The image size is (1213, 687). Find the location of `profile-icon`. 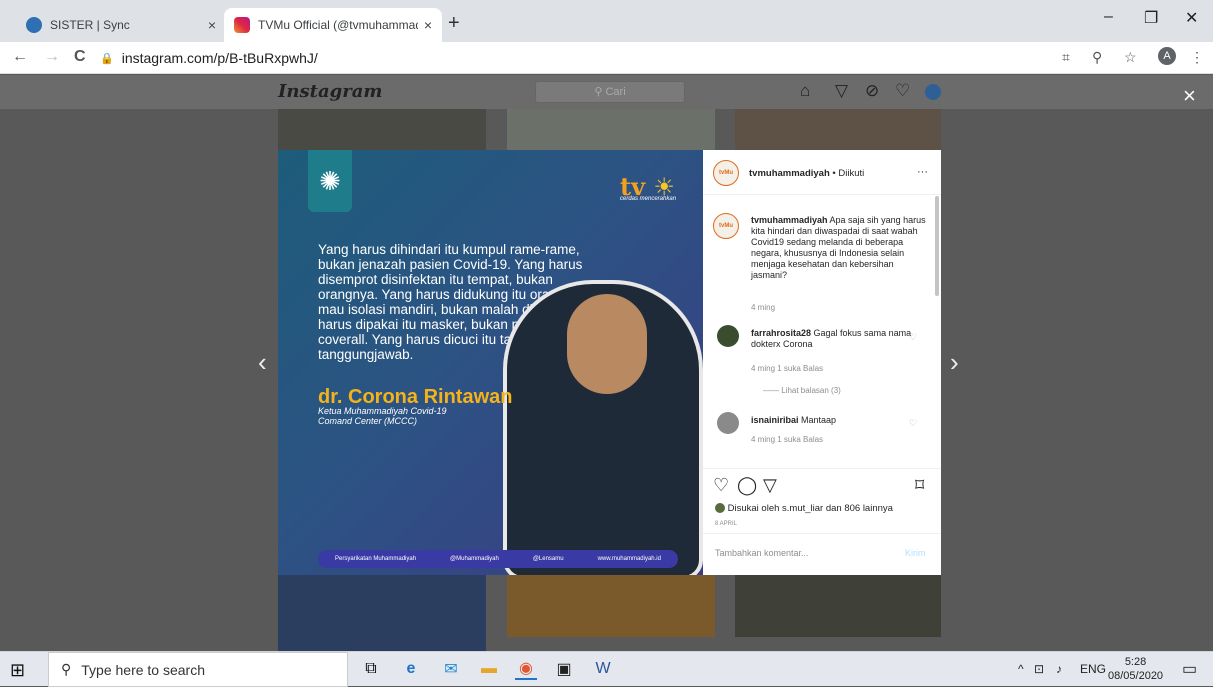

profile-icon is located at coordinates (933, 92).